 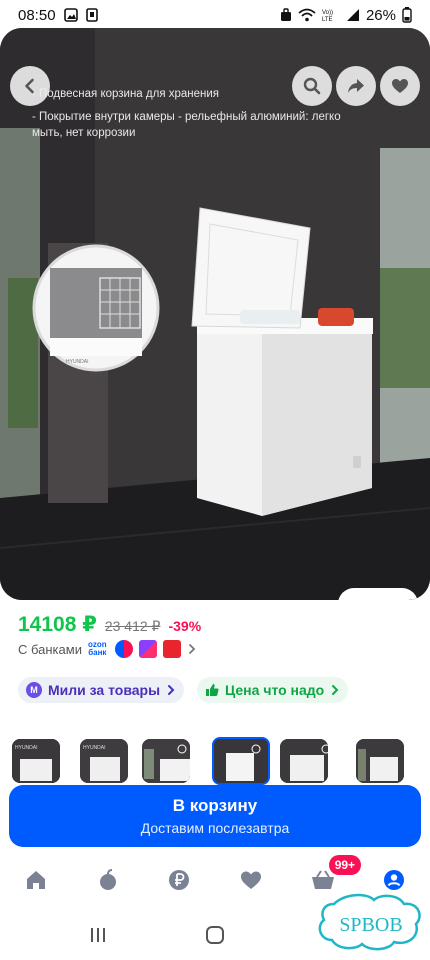 I want to click on thumbs-up-icon, so click(x=212, y=690).